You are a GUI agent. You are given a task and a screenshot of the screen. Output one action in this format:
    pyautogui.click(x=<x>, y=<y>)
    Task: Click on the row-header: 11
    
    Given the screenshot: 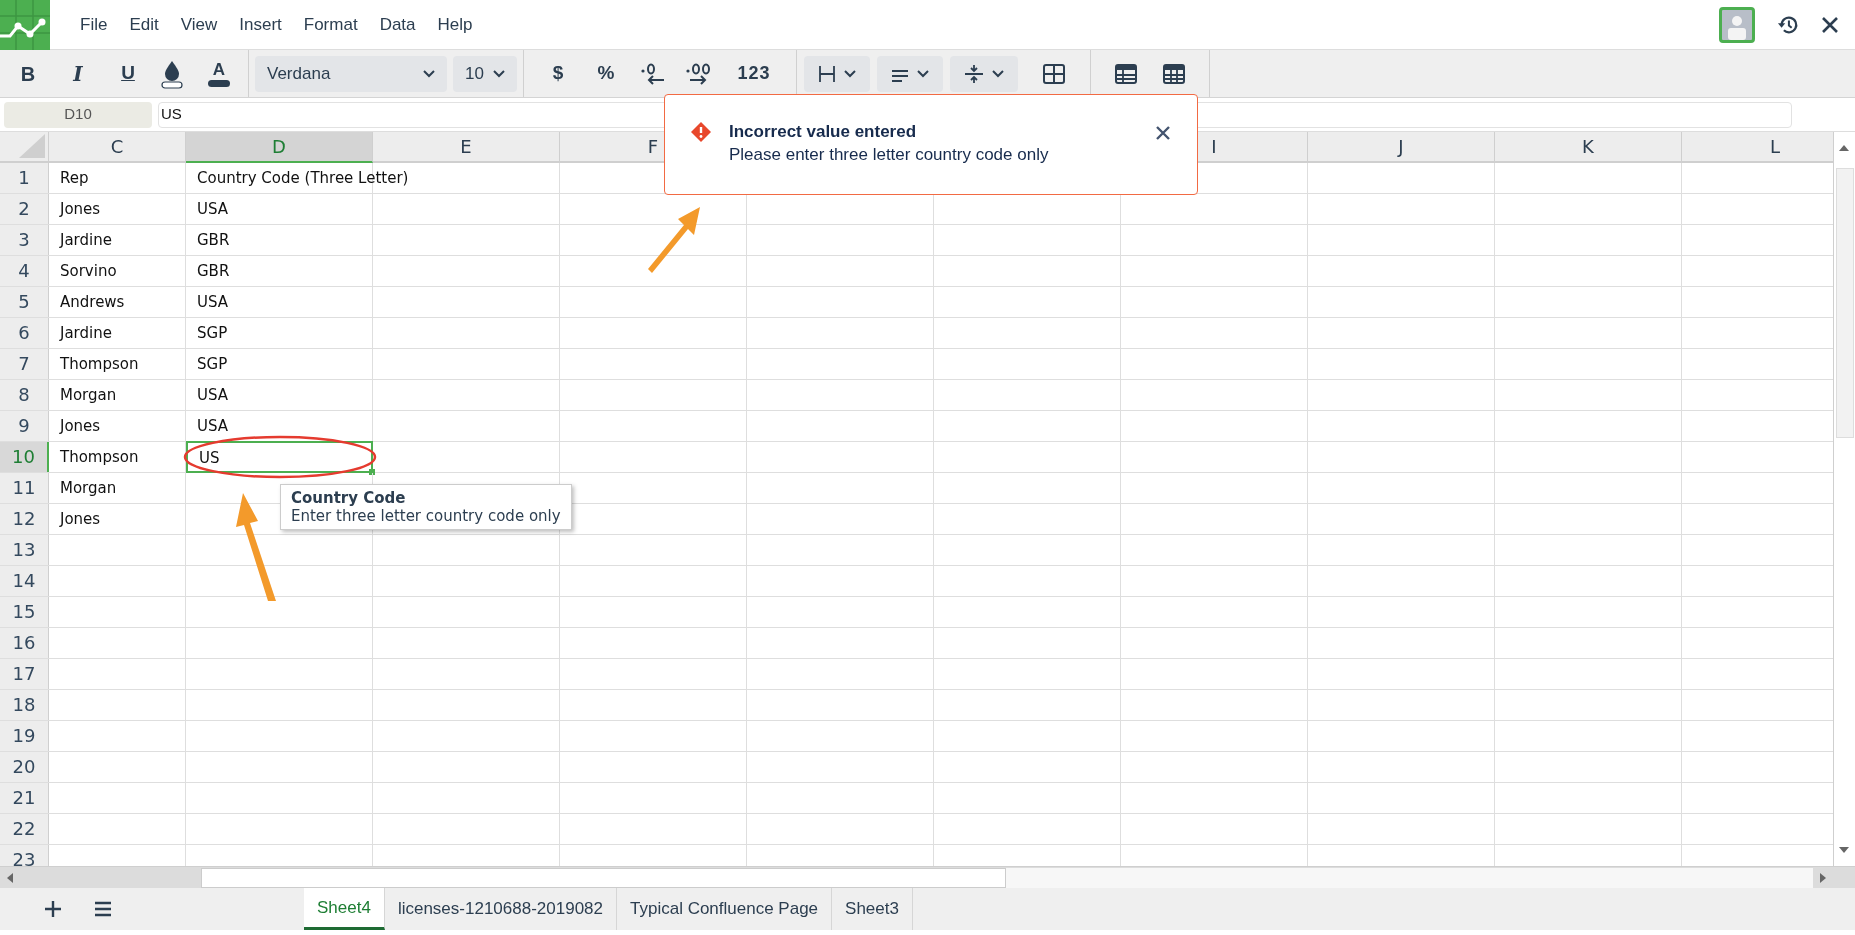 What is the action you would take?
    pyautogui.click(x=24, y=488)
    